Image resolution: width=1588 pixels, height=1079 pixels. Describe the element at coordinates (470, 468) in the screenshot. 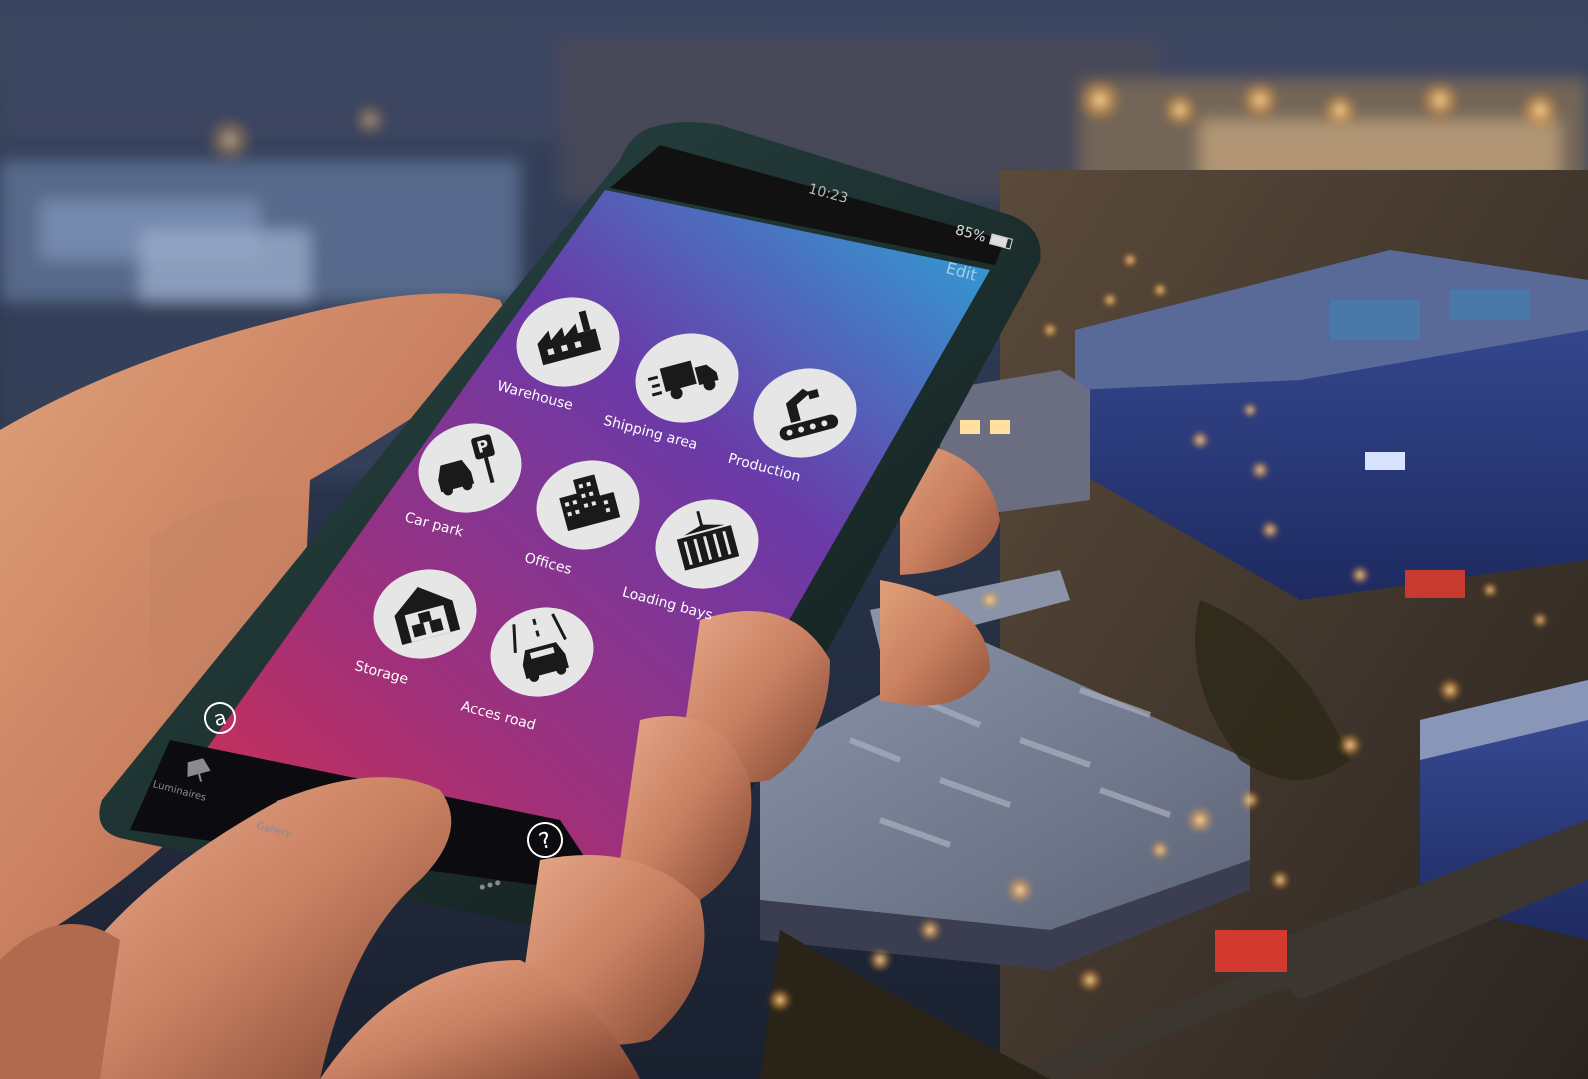

I see `tile-car-park` at that location.